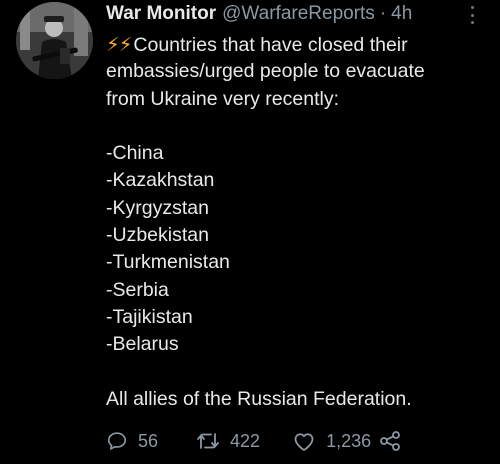  Describe the element at coordinates (259, 398) in the screenshot. I see `tweet-closing-line: All allies of the Russian Federation.` at that location.